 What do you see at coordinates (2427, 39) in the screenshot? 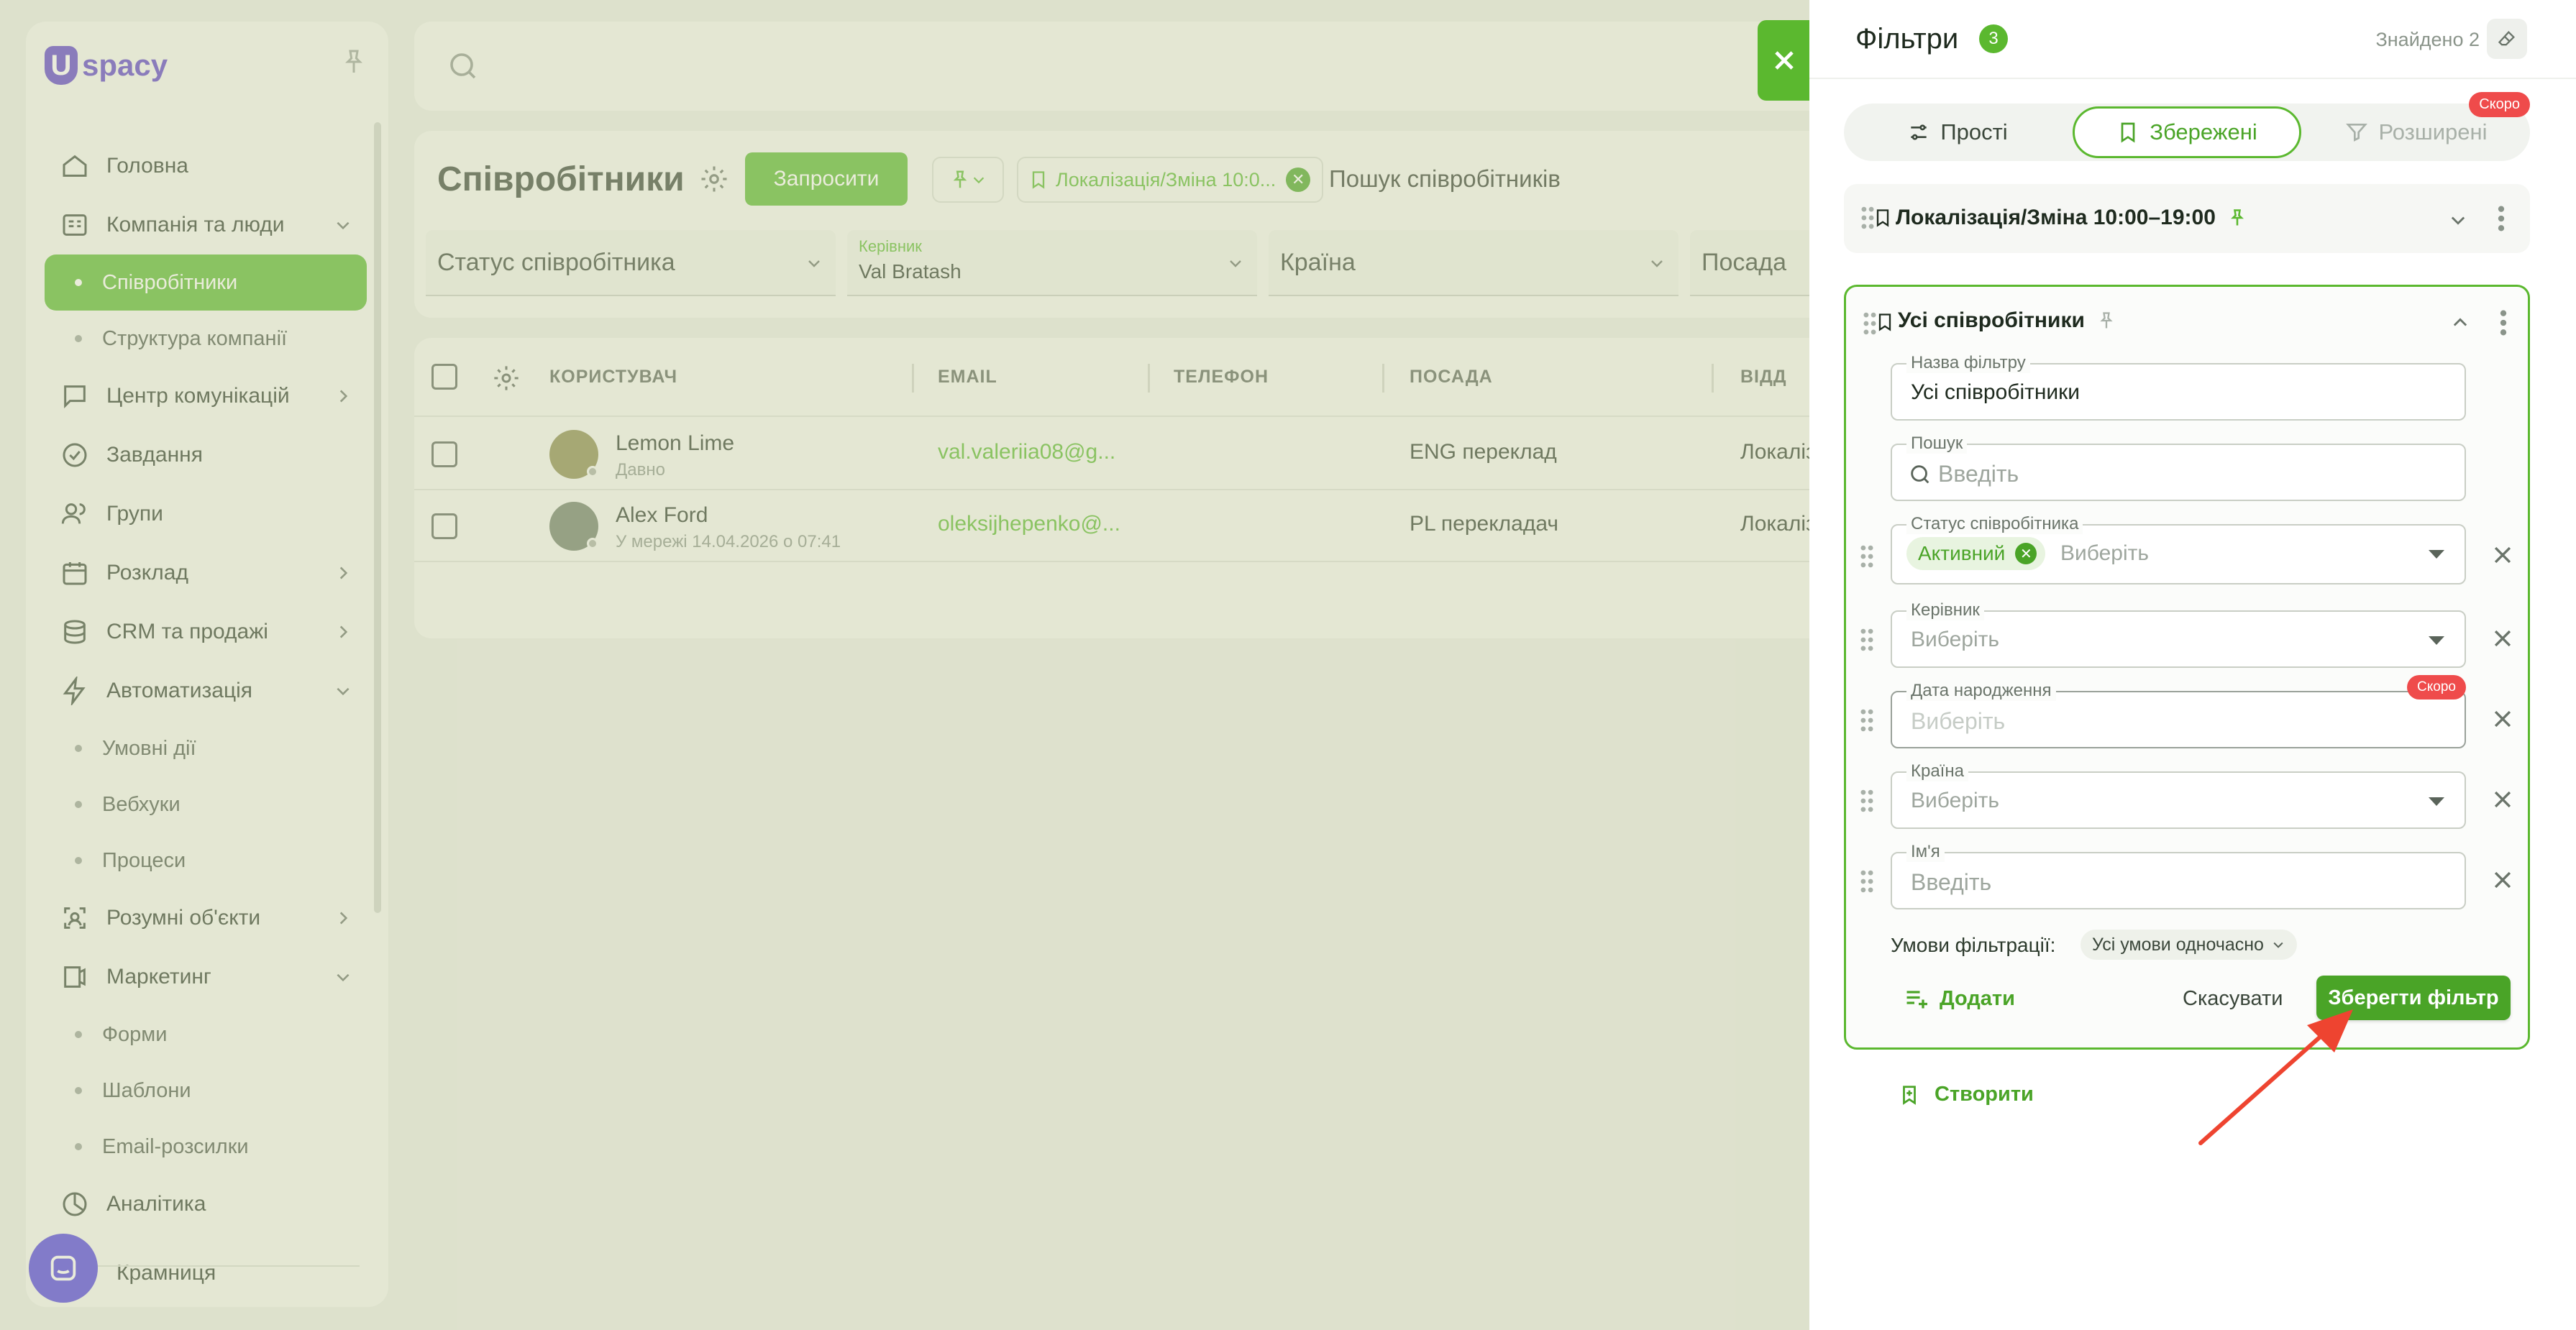
I see `results-found: Знайдено 2` at bounding box center [2427, 39].